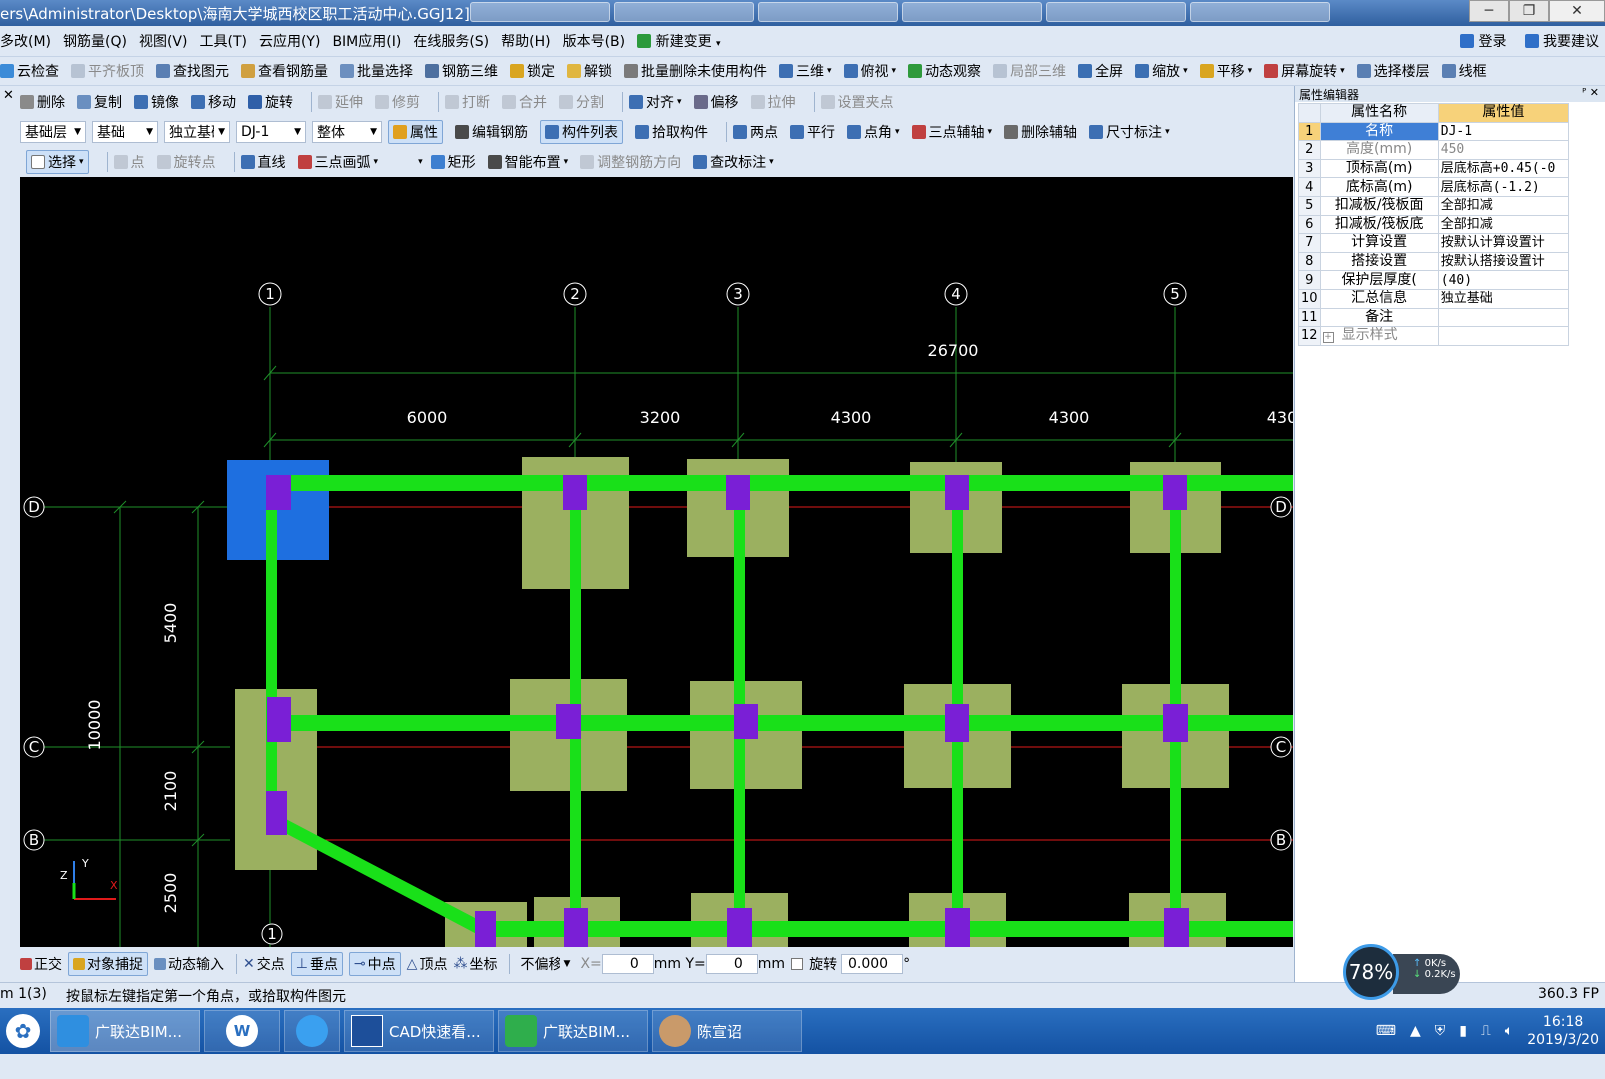  Describe the element at coordinates (467, 102) in the screenshot. I see `break-button: 打断` at that location.